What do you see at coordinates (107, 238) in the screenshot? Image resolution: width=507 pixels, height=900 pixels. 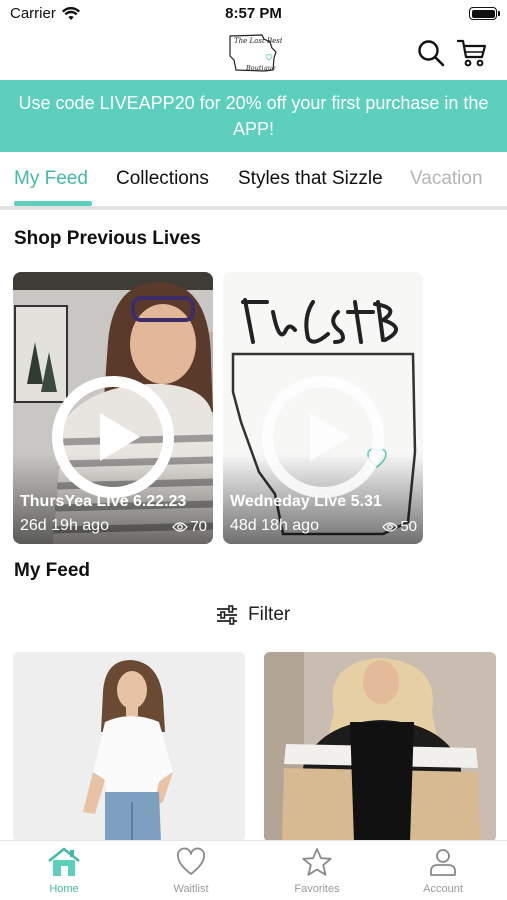 I see `previous-lives-title: Shop Previous Lives` at bounding box center [107, 238].